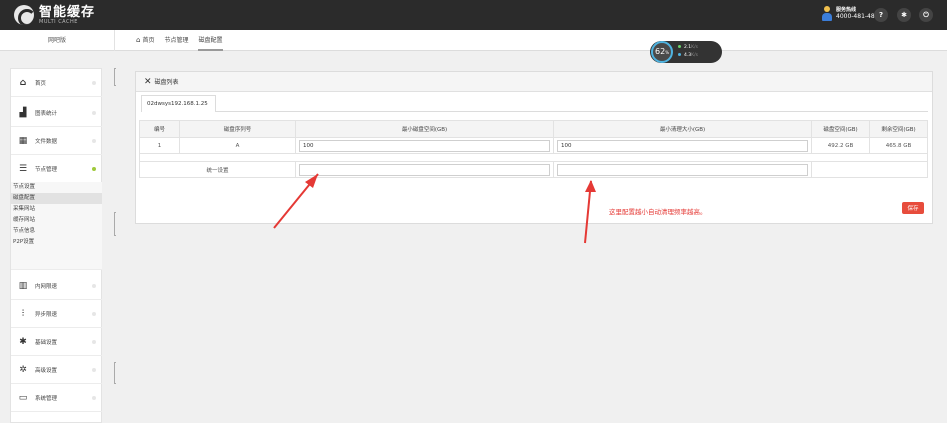 This screenshot has height=423, width=947. I want to click on panel-header: ✕ 磁盘列表, so click(534, 82).